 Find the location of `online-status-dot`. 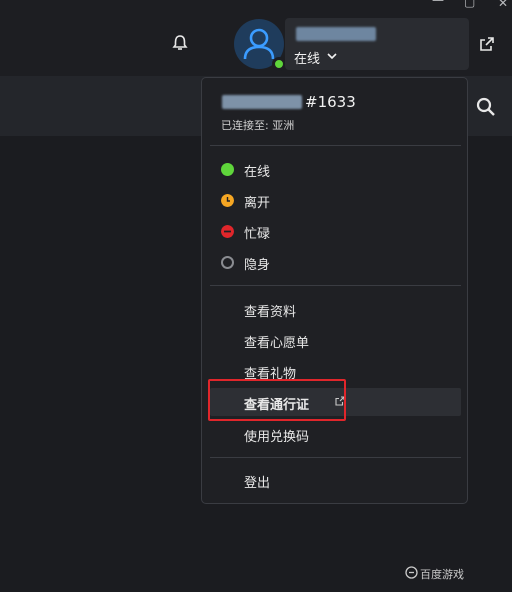

online-status-dot is located at coordinates (279, 64).